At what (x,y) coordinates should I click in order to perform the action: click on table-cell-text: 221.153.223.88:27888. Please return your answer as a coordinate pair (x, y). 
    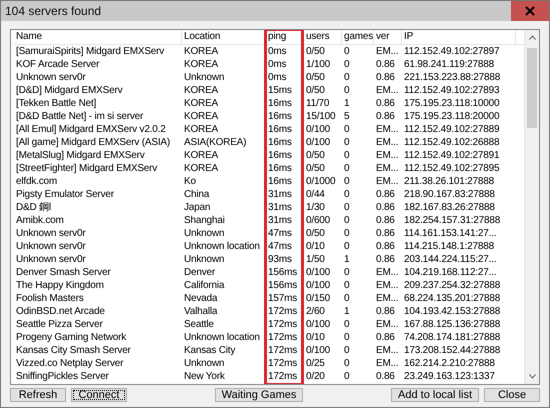
    Looking at the image, I should click on (452, 77).